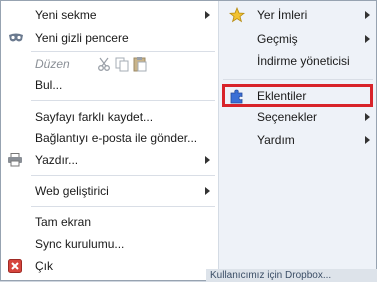  I want to click on private-mask-icon, so click(16, 38).